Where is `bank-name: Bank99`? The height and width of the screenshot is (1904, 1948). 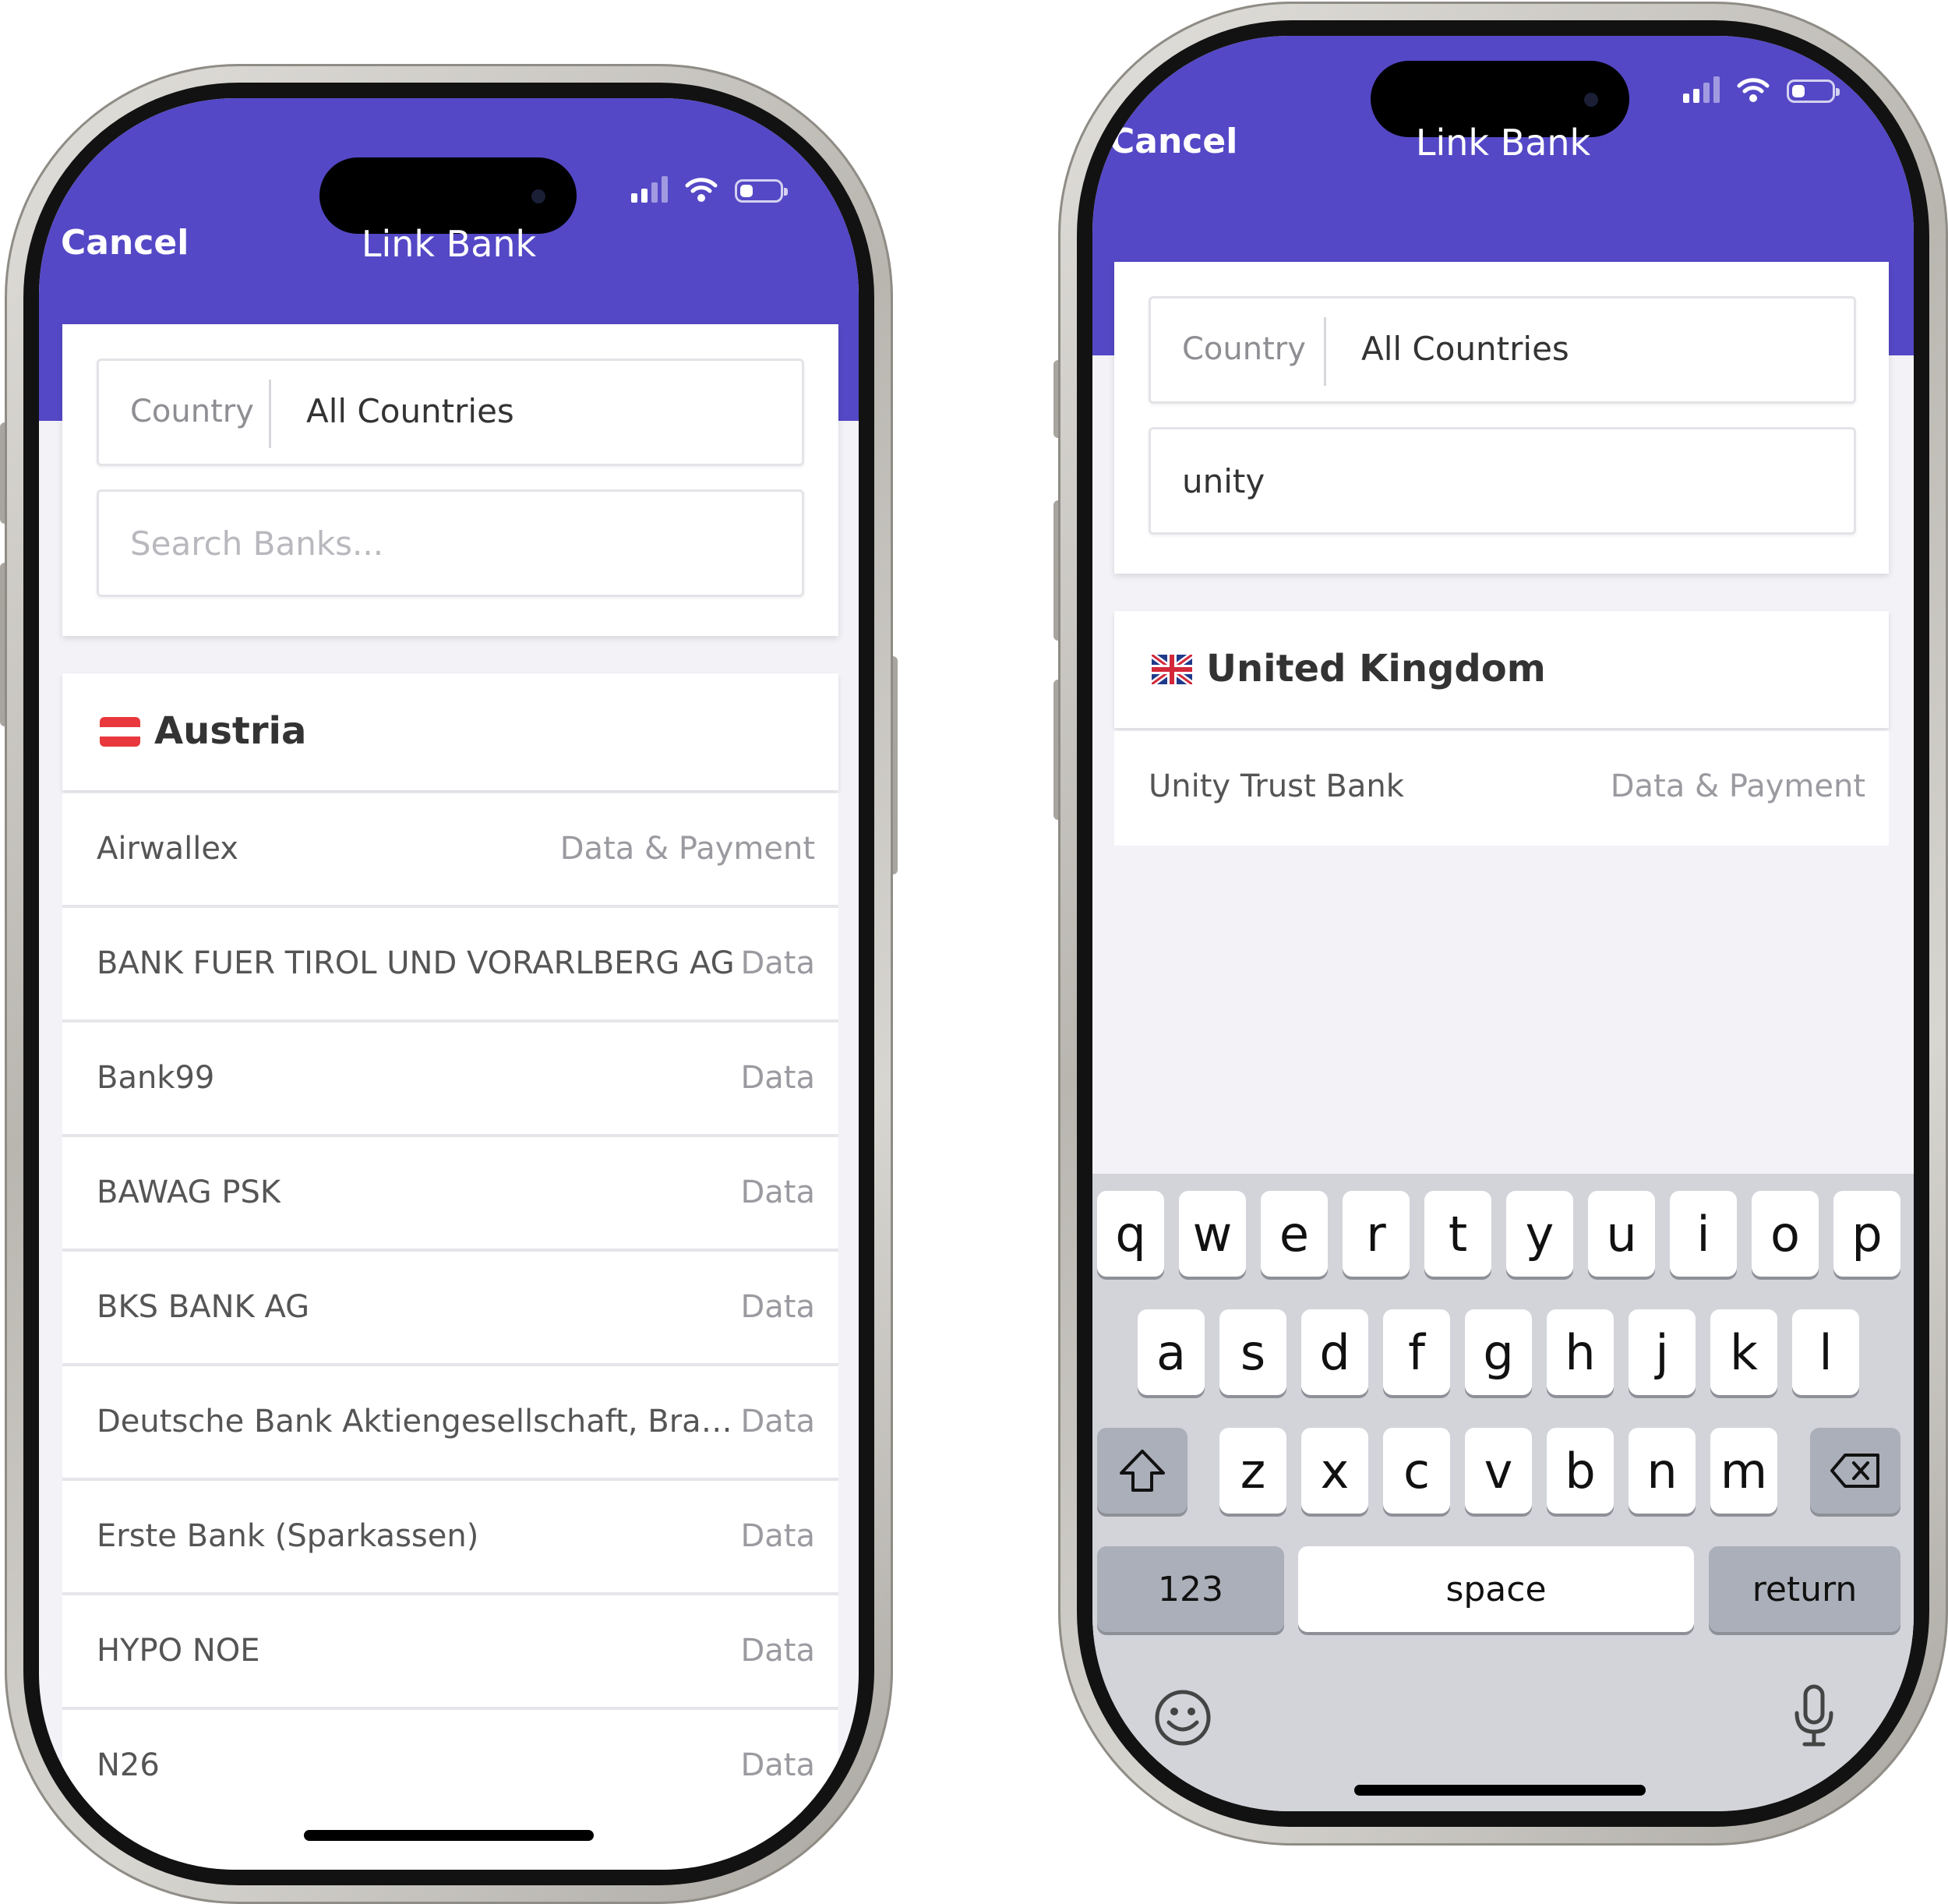 bank-name: Bank99 is located at coordinates (156, 1078).